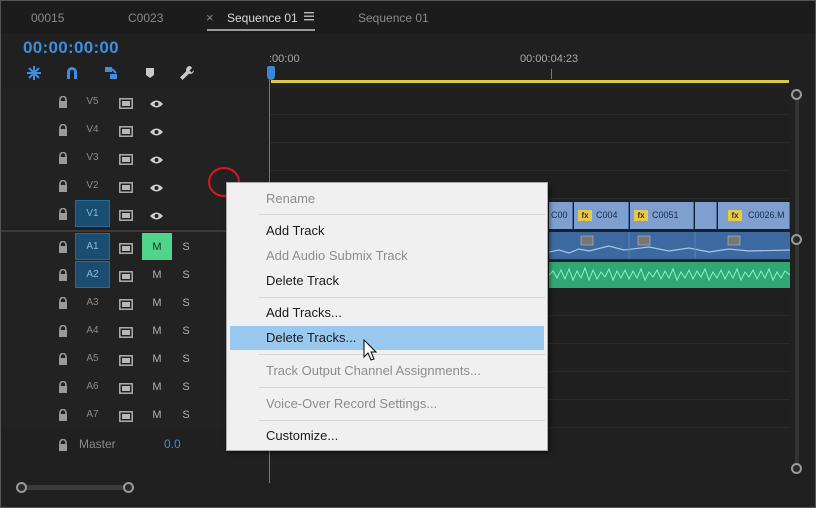  Describe the element at coordinates (92, 414) in the screenshot. I see `track-target-toggle: A7` at that location.